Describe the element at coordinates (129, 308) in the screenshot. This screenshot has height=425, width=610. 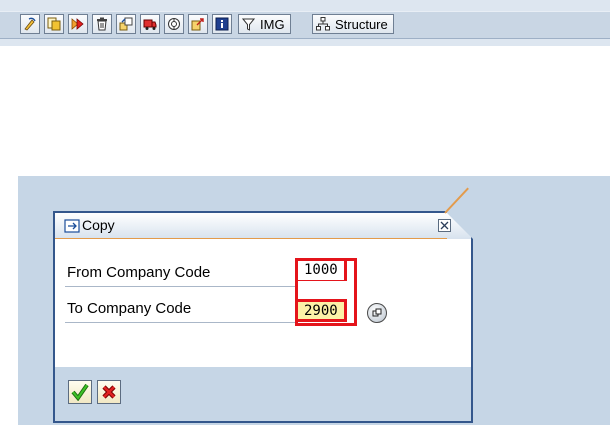
I see `to-company-code-label: To Company Code` at that location.